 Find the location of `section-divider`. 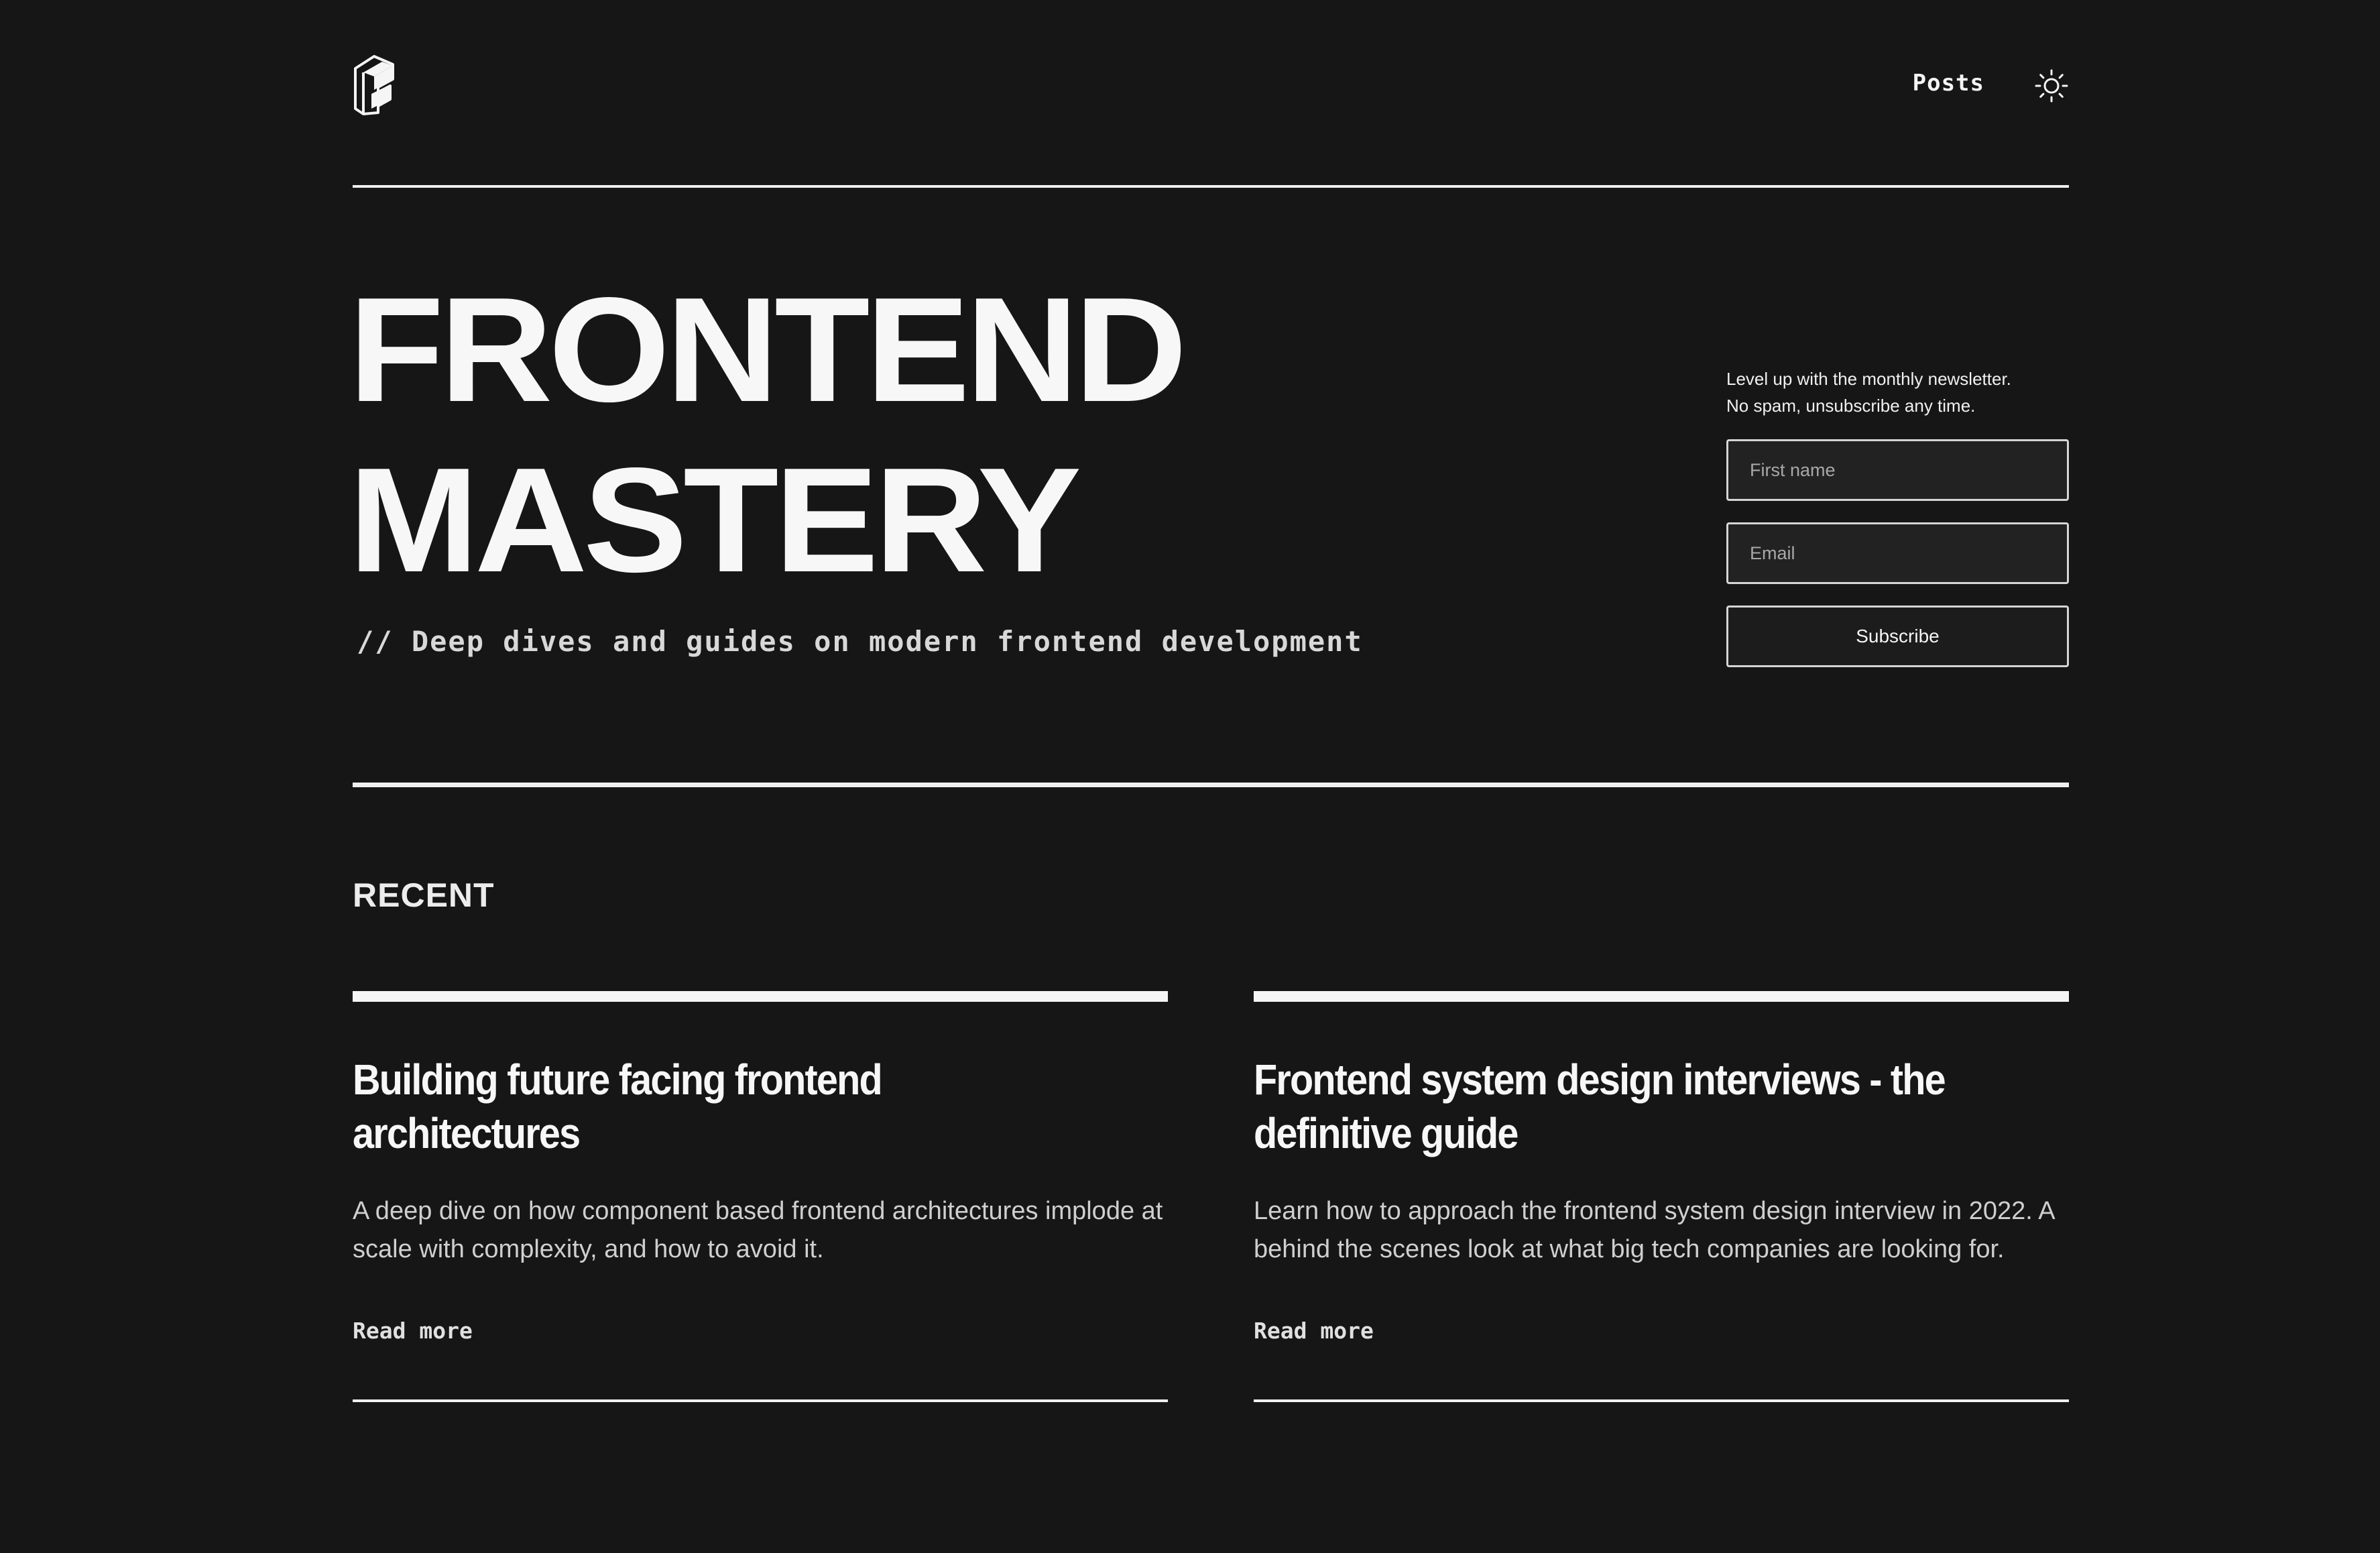

section-divider is located at coordinates (1211, 785).